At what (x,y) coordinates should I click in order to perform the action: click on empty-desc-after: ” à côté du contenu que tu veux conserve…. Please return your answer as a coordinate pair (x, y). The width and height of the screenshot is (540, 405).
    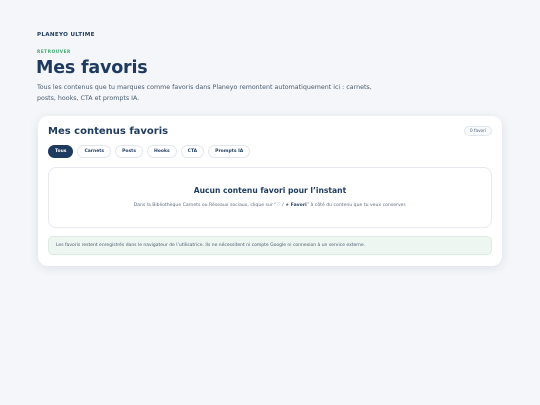
    Looking at the image, I should click on (356, 205).